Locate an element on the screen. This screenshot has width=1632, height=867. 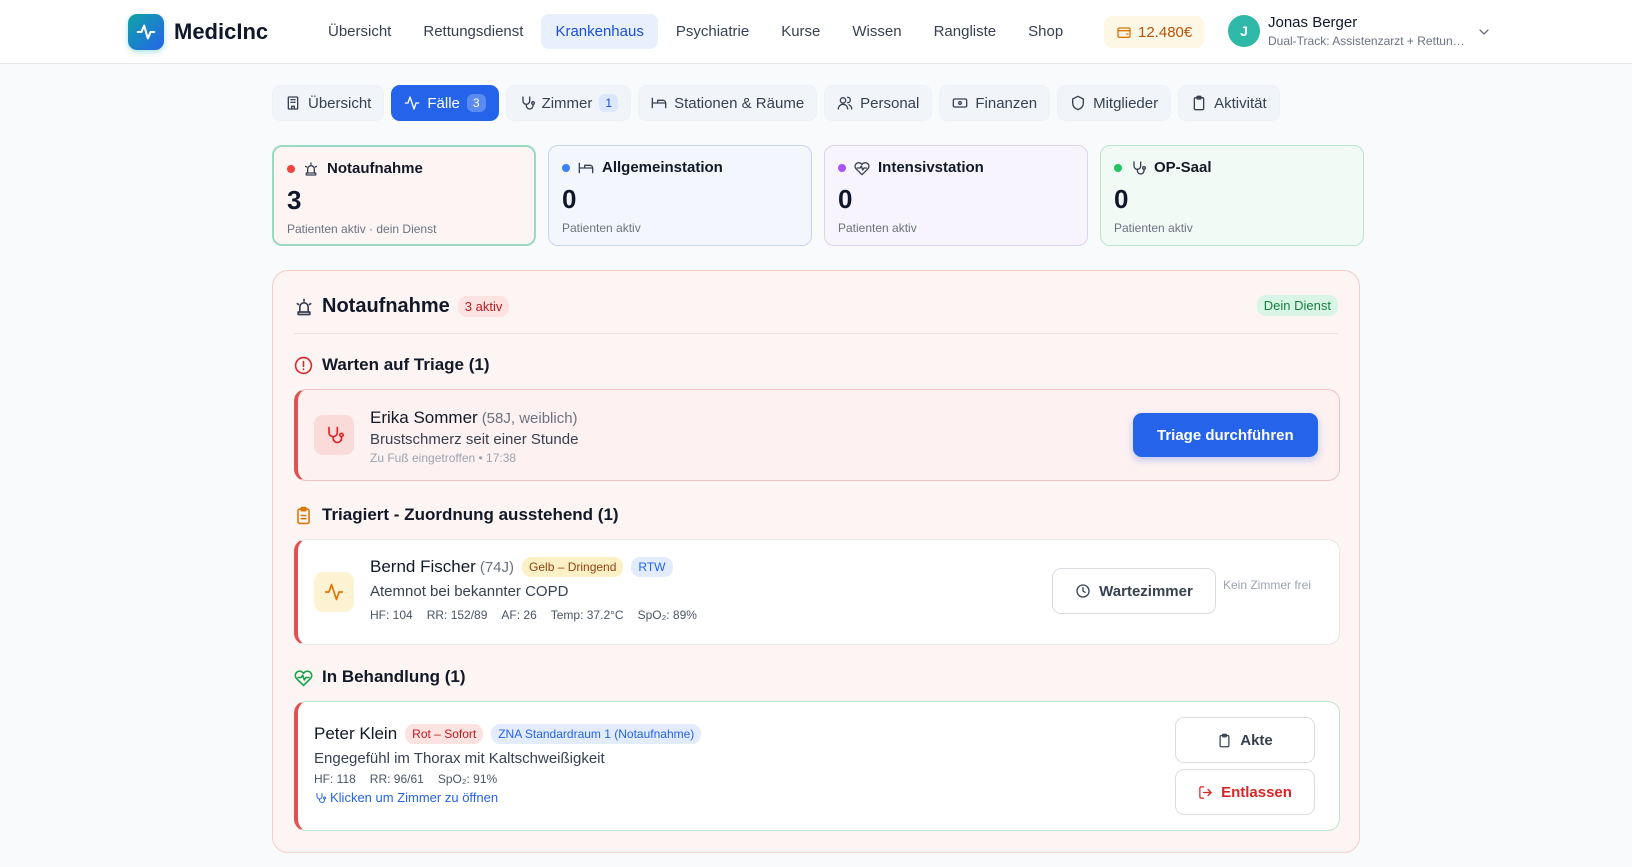
button-label: Wartezimmer is located at coordinates (1146, 591).